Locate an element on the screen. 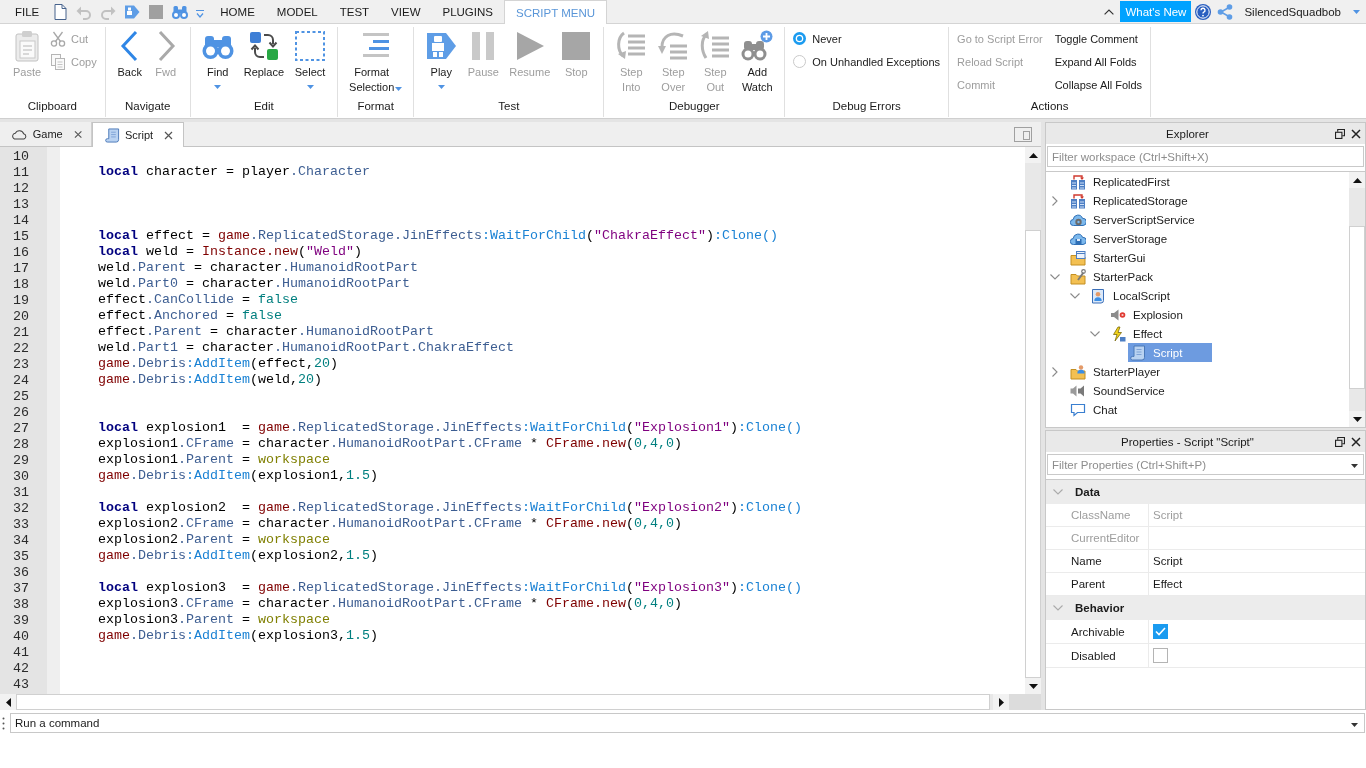 The width and height of the screenshot is (1366, 768). help-icon is located at coordinates (1203, 11).